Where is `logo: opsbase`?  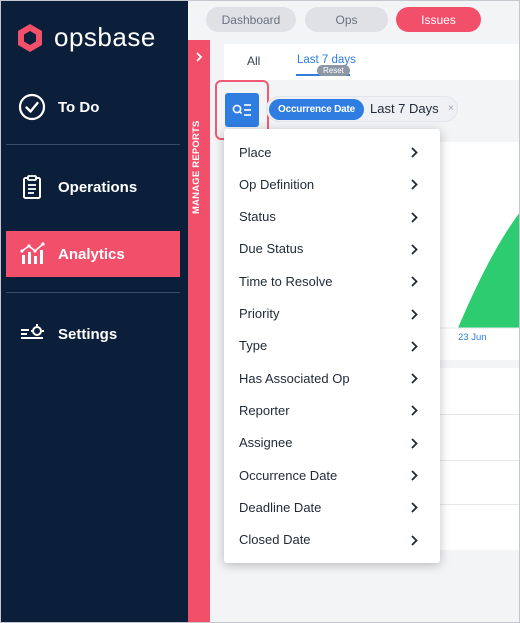
logo: opsbase is located at coordinates (86, 37).